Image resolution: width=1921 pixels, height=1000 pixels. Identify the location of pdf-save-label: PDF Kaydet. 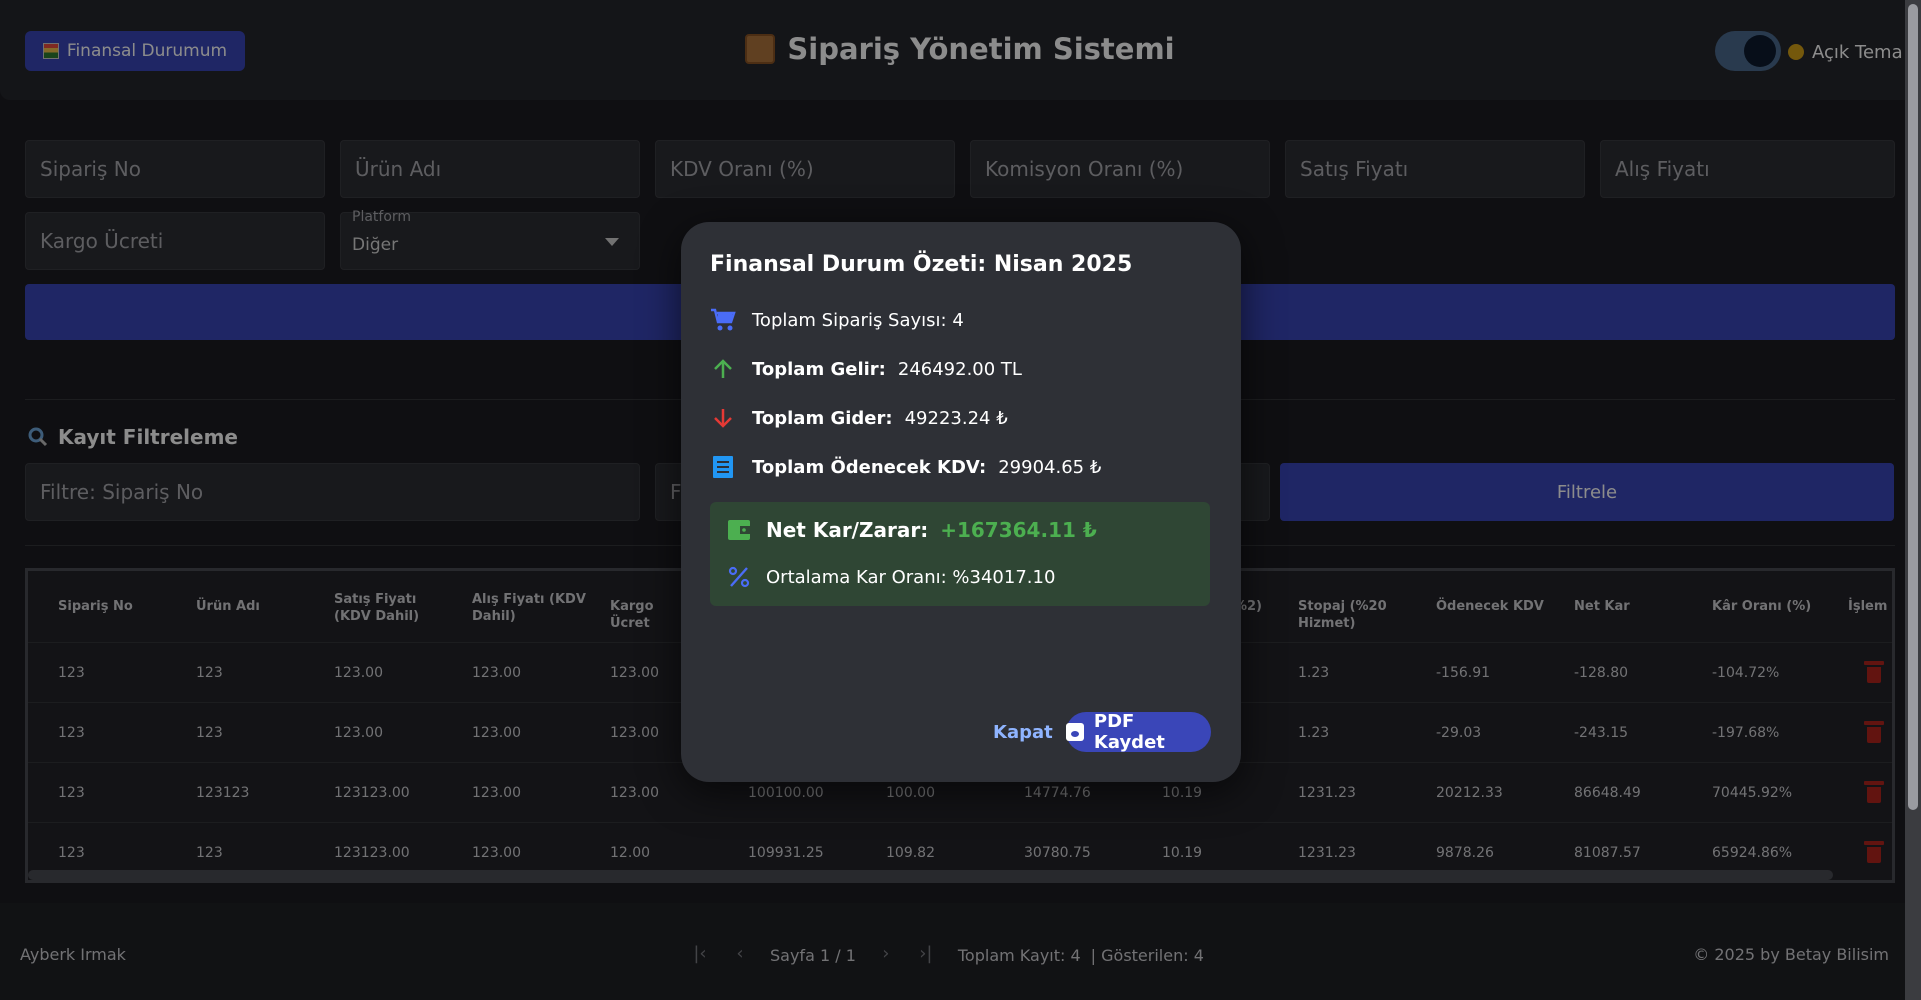
(1129, 732).